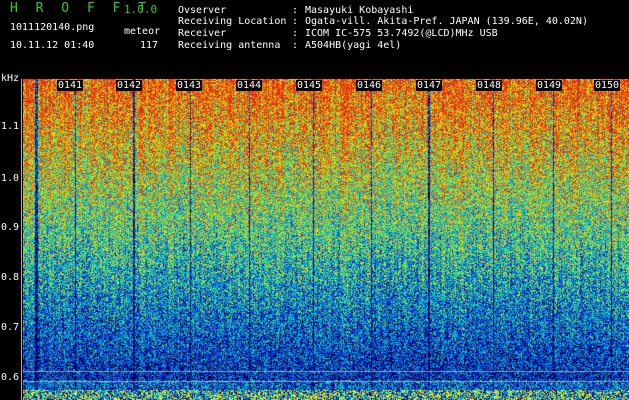  Describe the element at coordinates (229, 45) in the screenshot. I see `info-label-antenna: Receiving antenna` at that location.